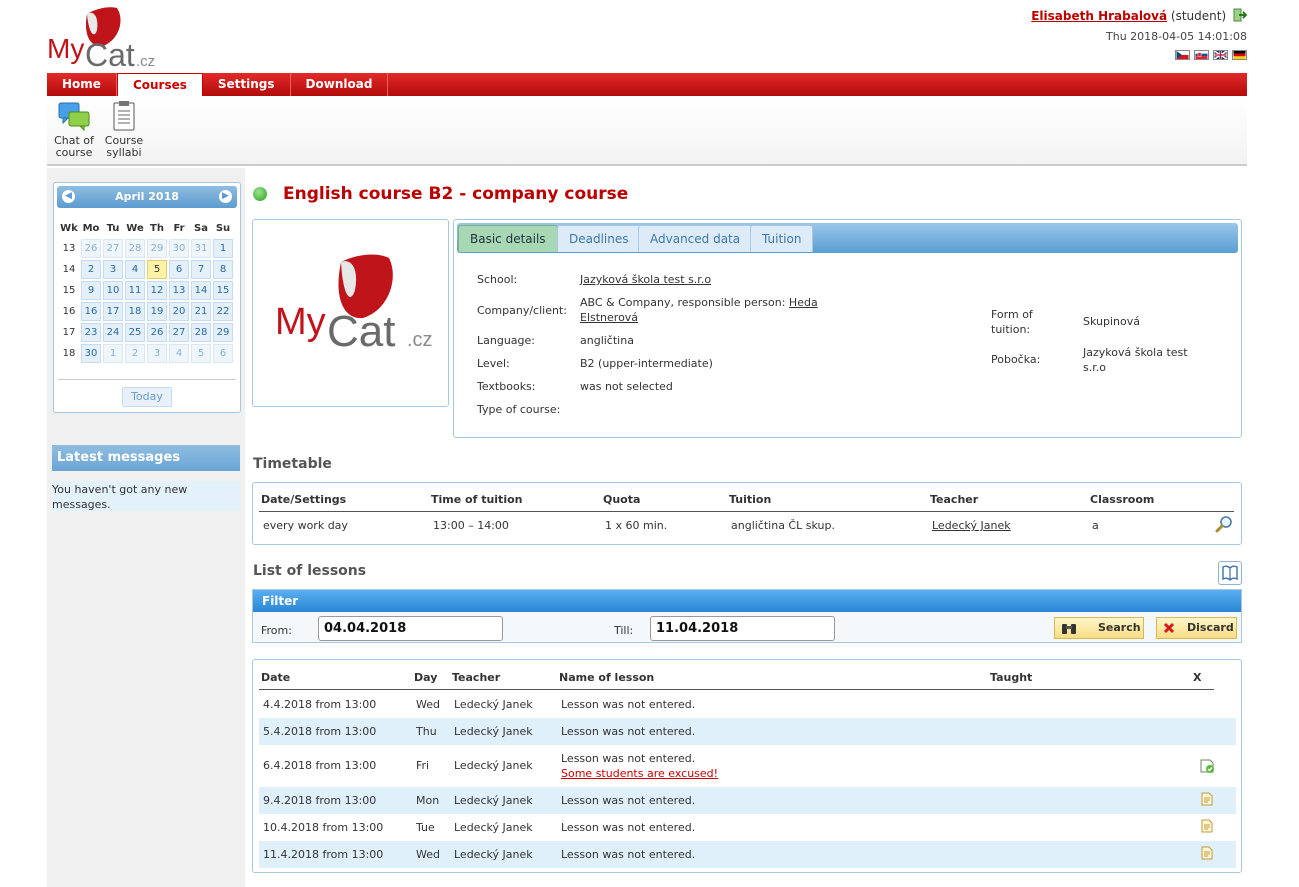  What do you see at coordinates (746, 511) in the screenshot?
I see `tt-header-rule` at bounding box center [746, 511].